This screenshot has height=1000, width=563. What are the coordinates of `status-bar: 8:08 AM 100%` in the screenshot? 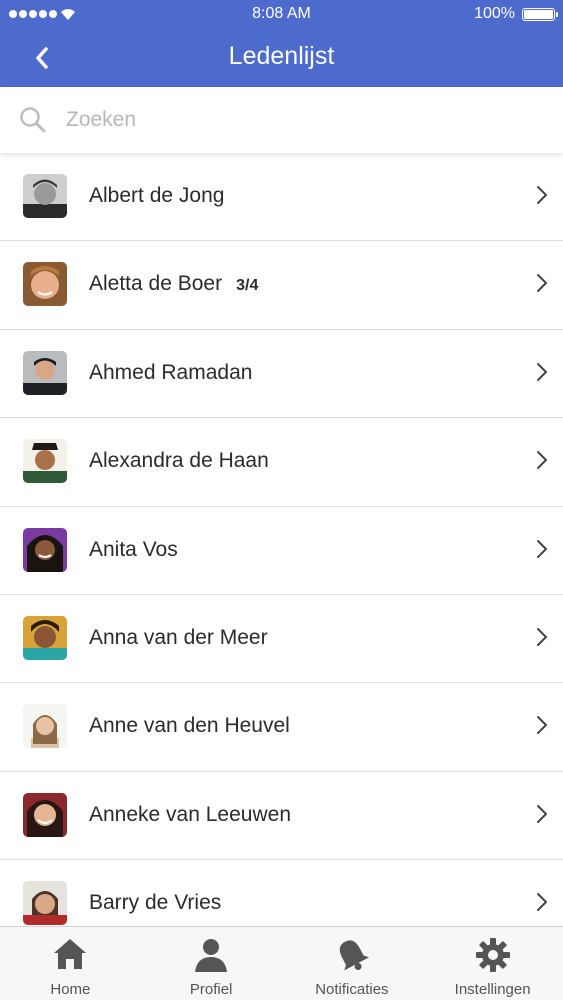 It's located at (281, 14).